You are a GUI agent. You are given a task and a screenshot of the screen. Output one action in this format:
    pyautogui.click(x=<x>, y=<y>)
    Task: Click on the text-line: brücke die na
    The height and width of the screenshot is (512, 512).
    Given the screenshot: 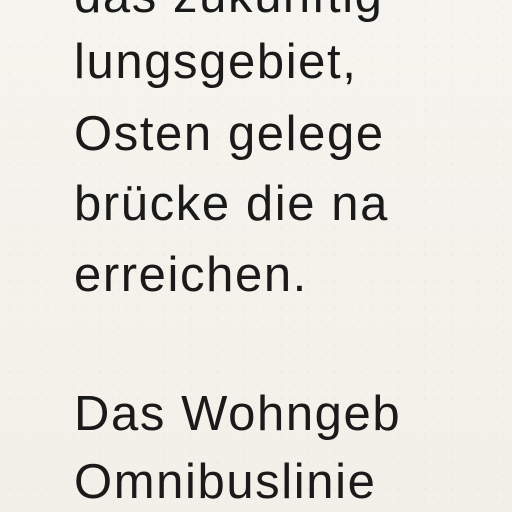 What is the action you would take?
    pyautogui.click(x=231, y=204)
    